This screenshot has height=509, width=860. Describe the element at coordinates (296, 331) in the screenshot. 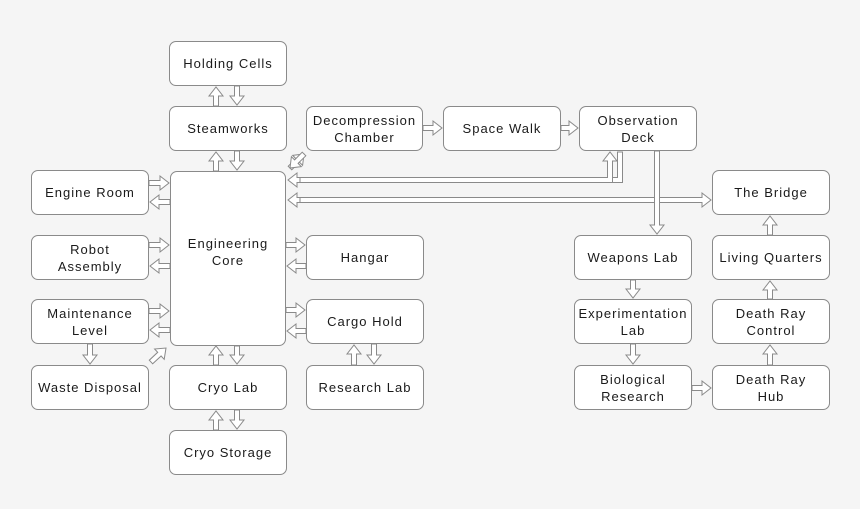

I see `arrow-cargo-hold-to-core` at that location.